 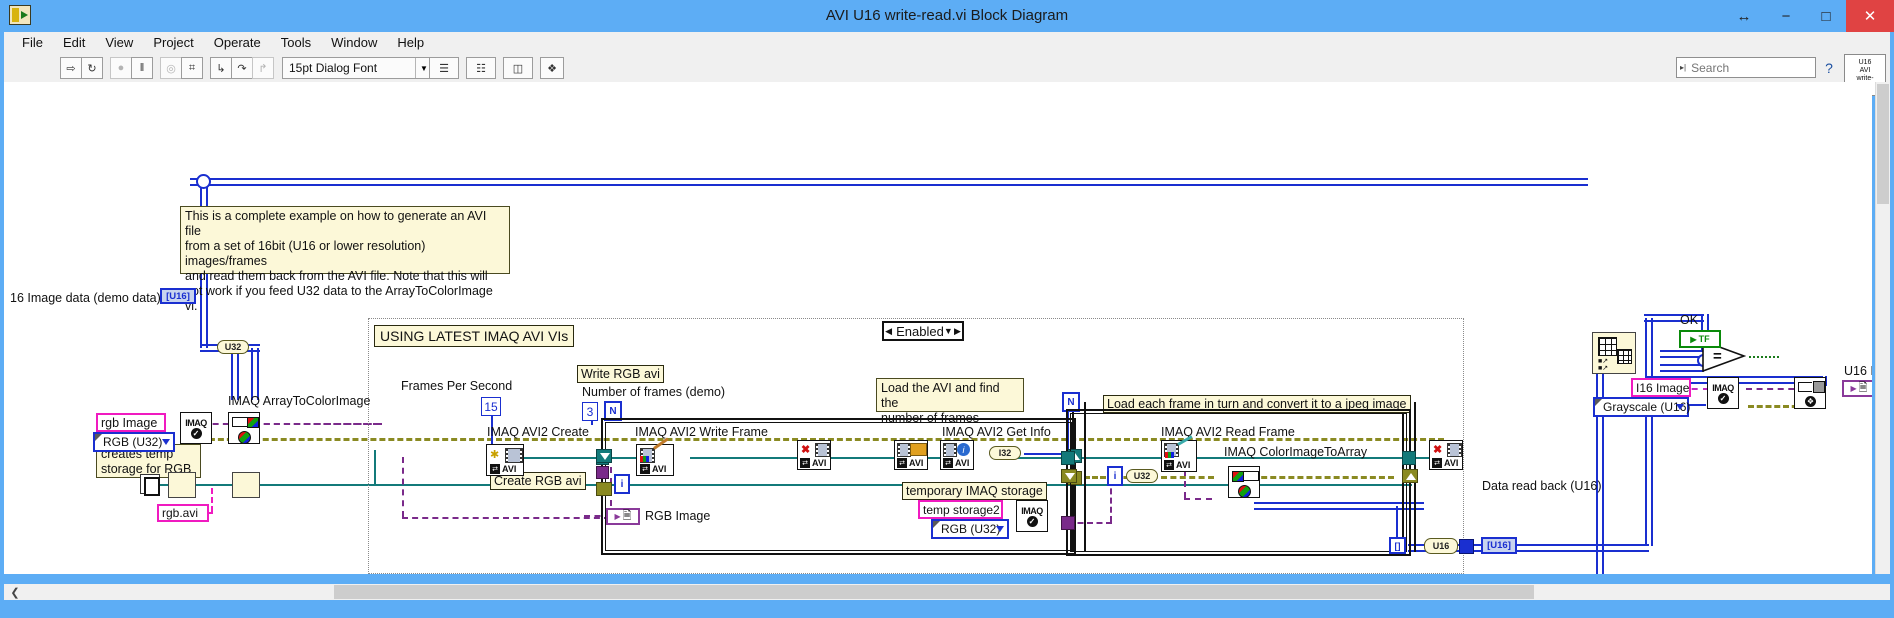 I want to click on menu-operate: Operate, so click(x=237, y=43).